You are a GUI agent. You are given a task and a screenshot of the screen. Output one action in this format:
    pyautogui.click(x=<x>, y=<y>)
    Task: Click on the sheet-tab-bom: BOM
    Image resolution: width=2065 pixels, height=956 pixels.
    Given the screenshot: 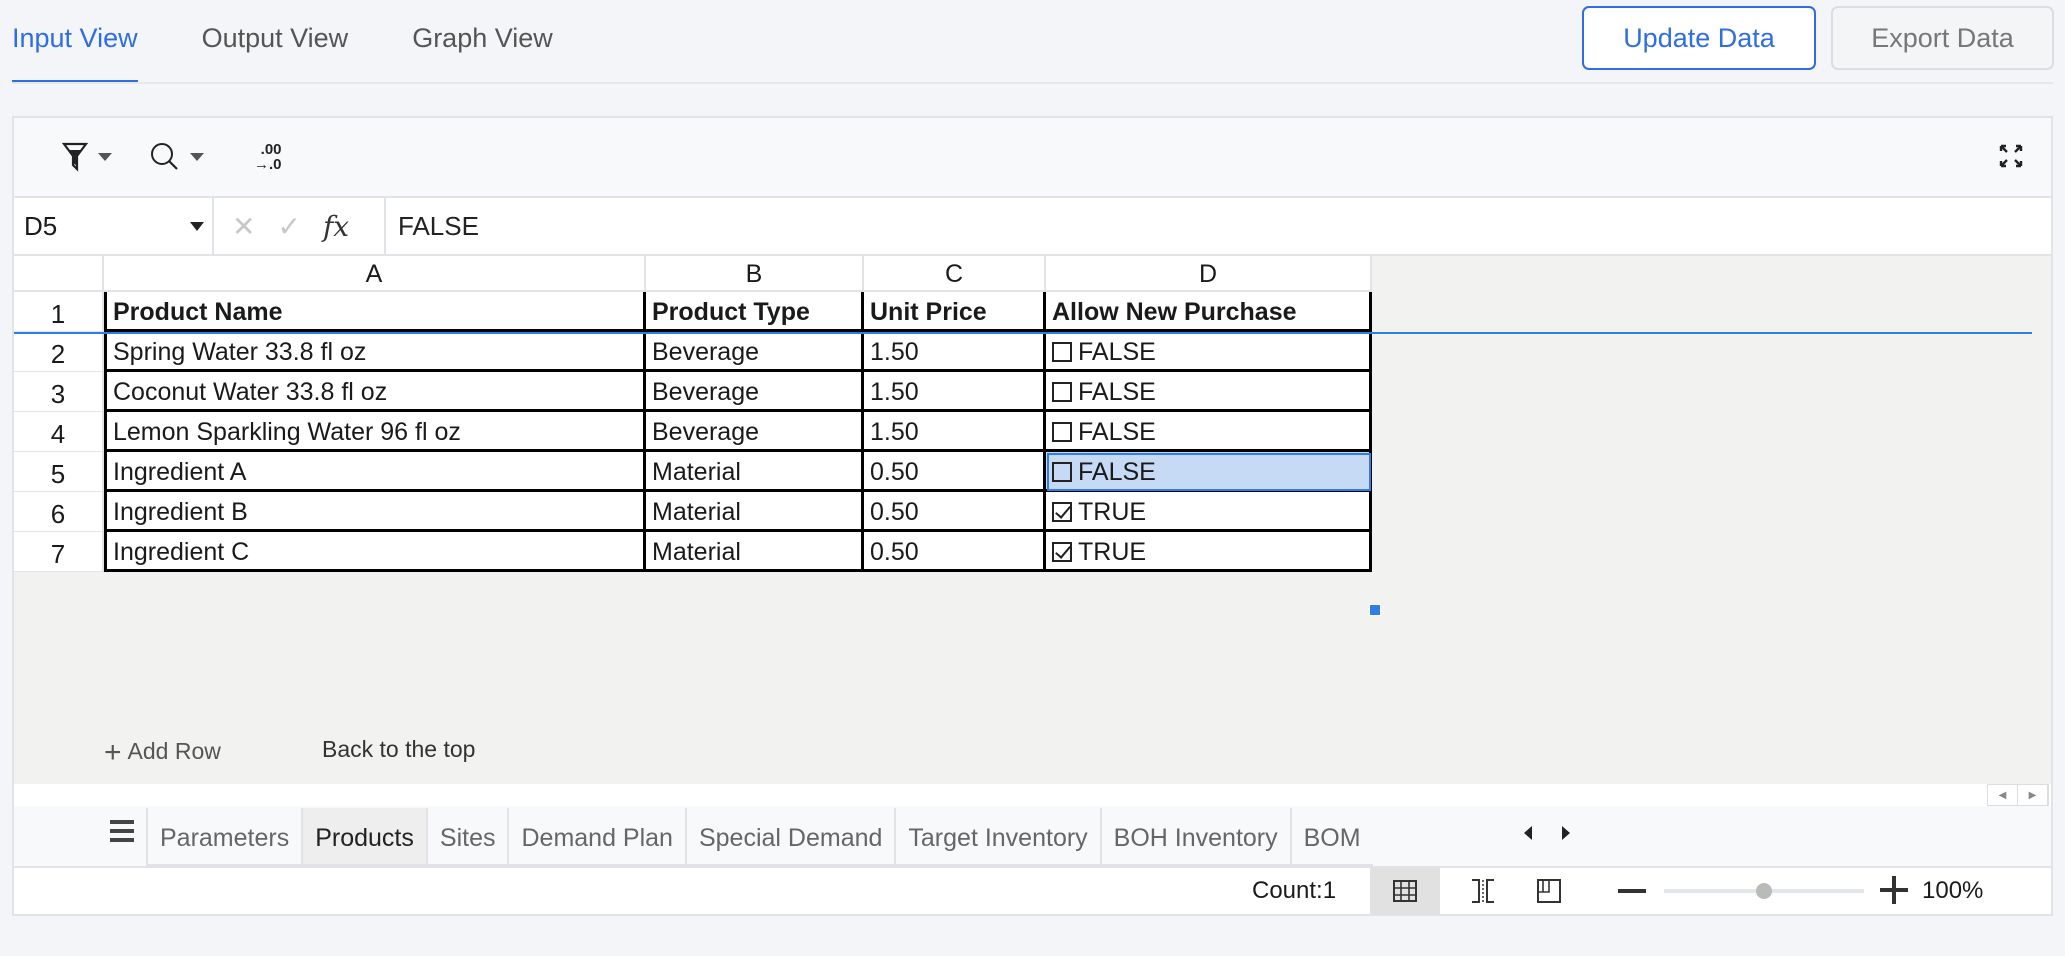 What is the action you would take?
    pyautogui.click(x=1331, y=837)
    